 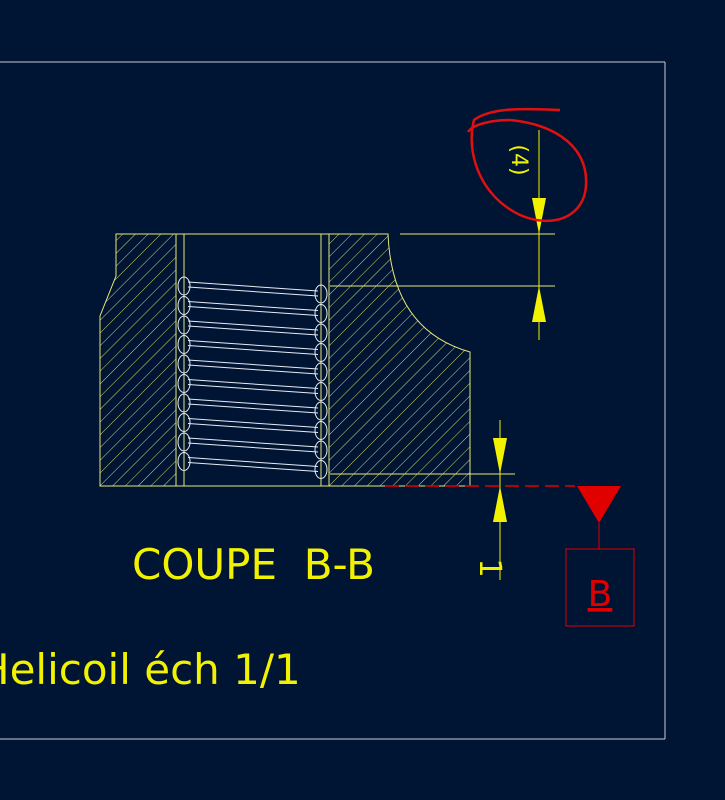 What do you see at coordinates (138, 360) in the screenshot?
I see `left-wall-hatch` at bounding box center [138, 360].